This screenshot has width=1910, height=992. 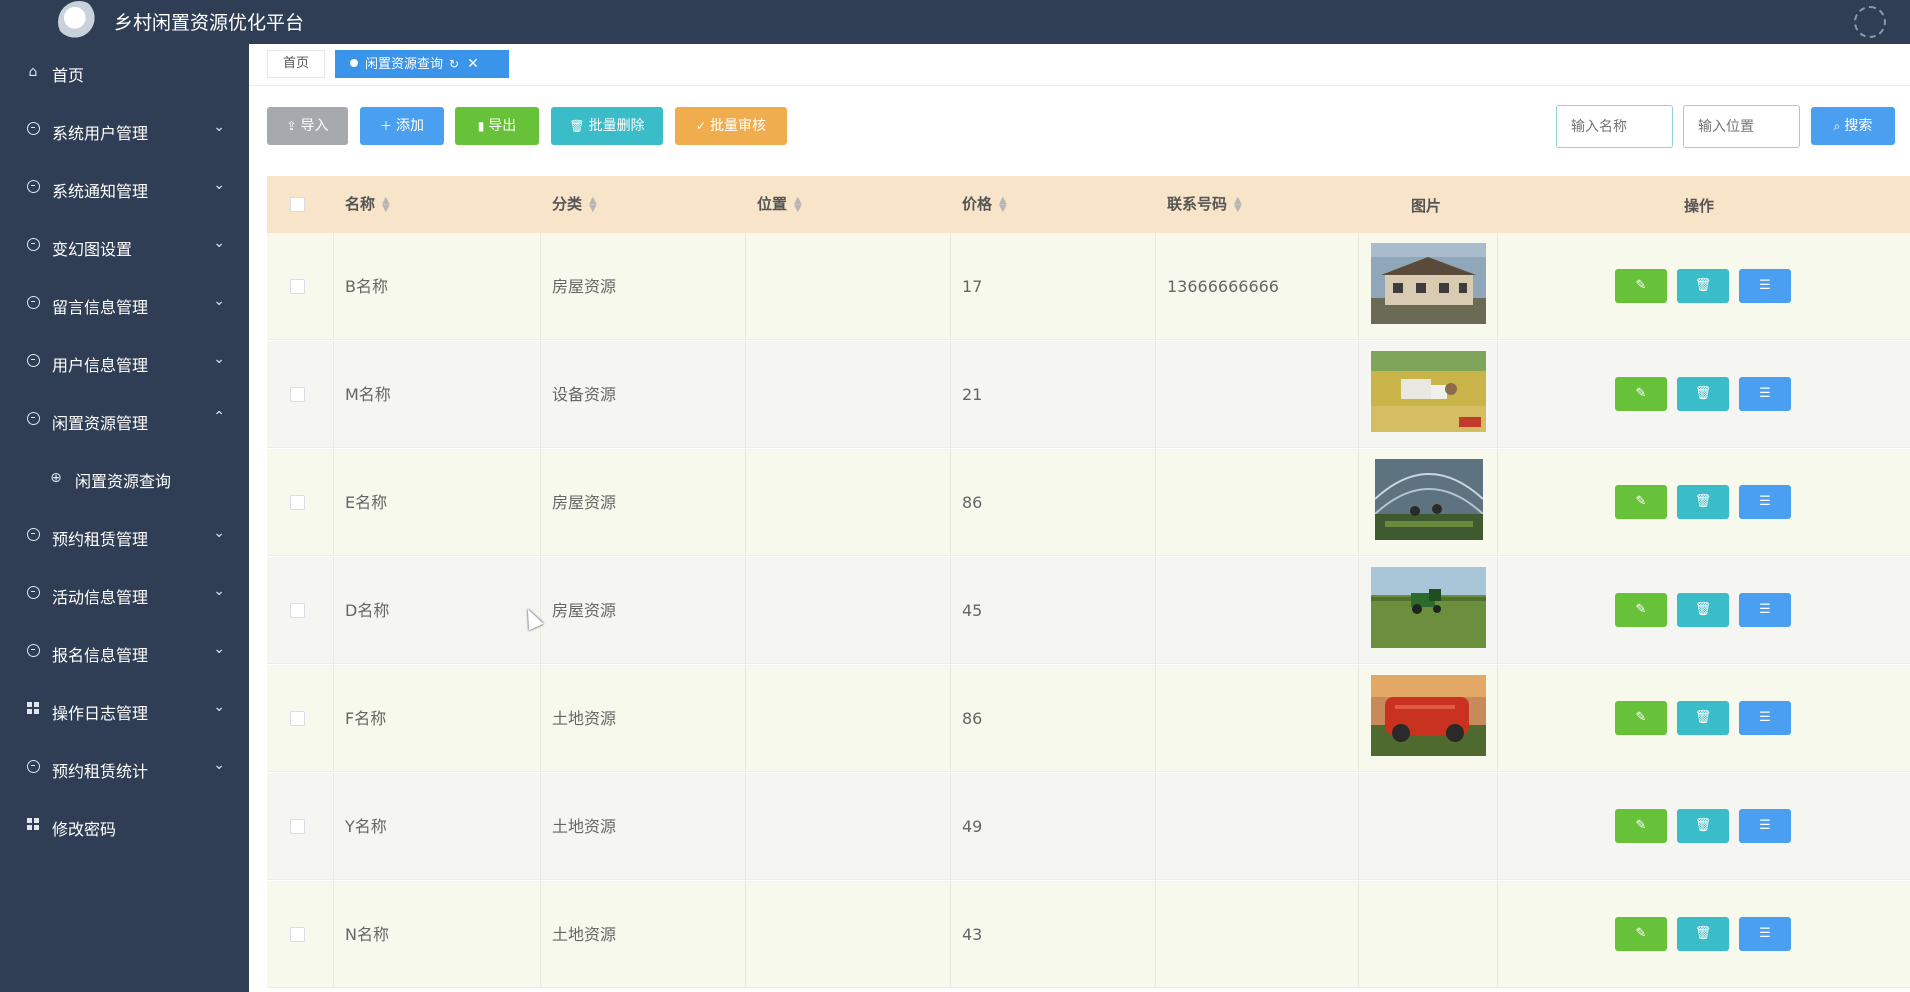 What do you see at coordinates (972, 610) in the screenshot?
I see `cell-price: 45` at bounding box center [972, 610].